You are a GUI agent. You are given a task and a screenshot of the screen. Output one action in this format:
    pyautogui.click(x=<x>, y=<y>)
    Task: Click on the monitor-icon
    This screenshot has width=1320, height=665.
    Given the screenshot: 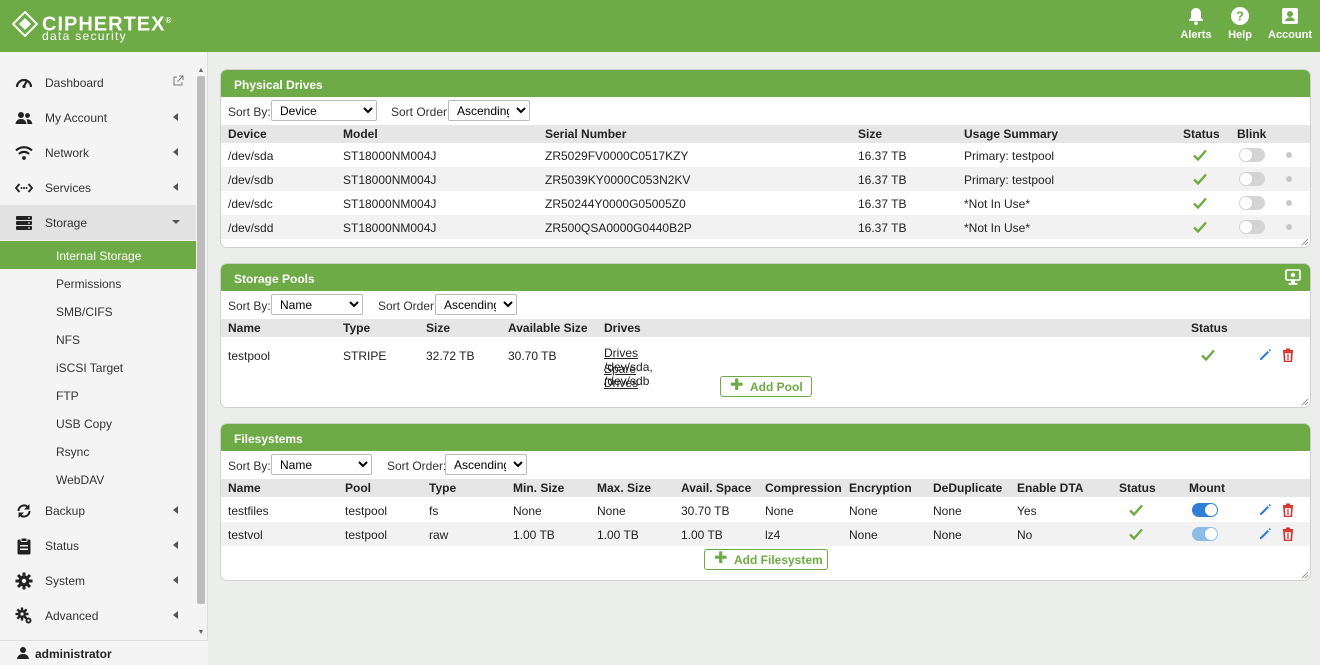 What is the action you would take?
    pyautogui.click(x=1293, y=277)
    